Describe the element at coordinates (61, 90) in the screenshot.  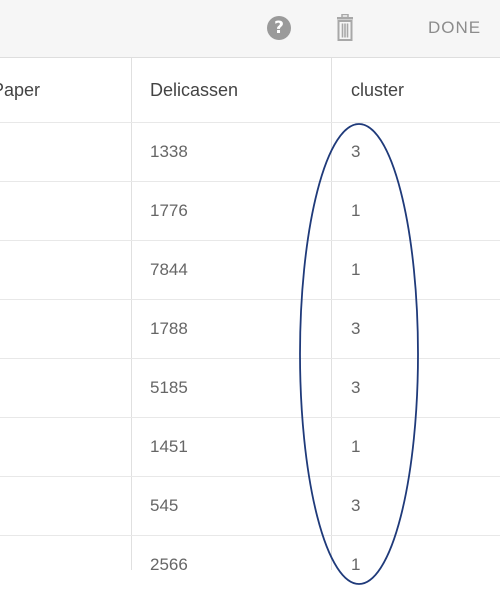
I see `column-header-paper: Paper` at that location.